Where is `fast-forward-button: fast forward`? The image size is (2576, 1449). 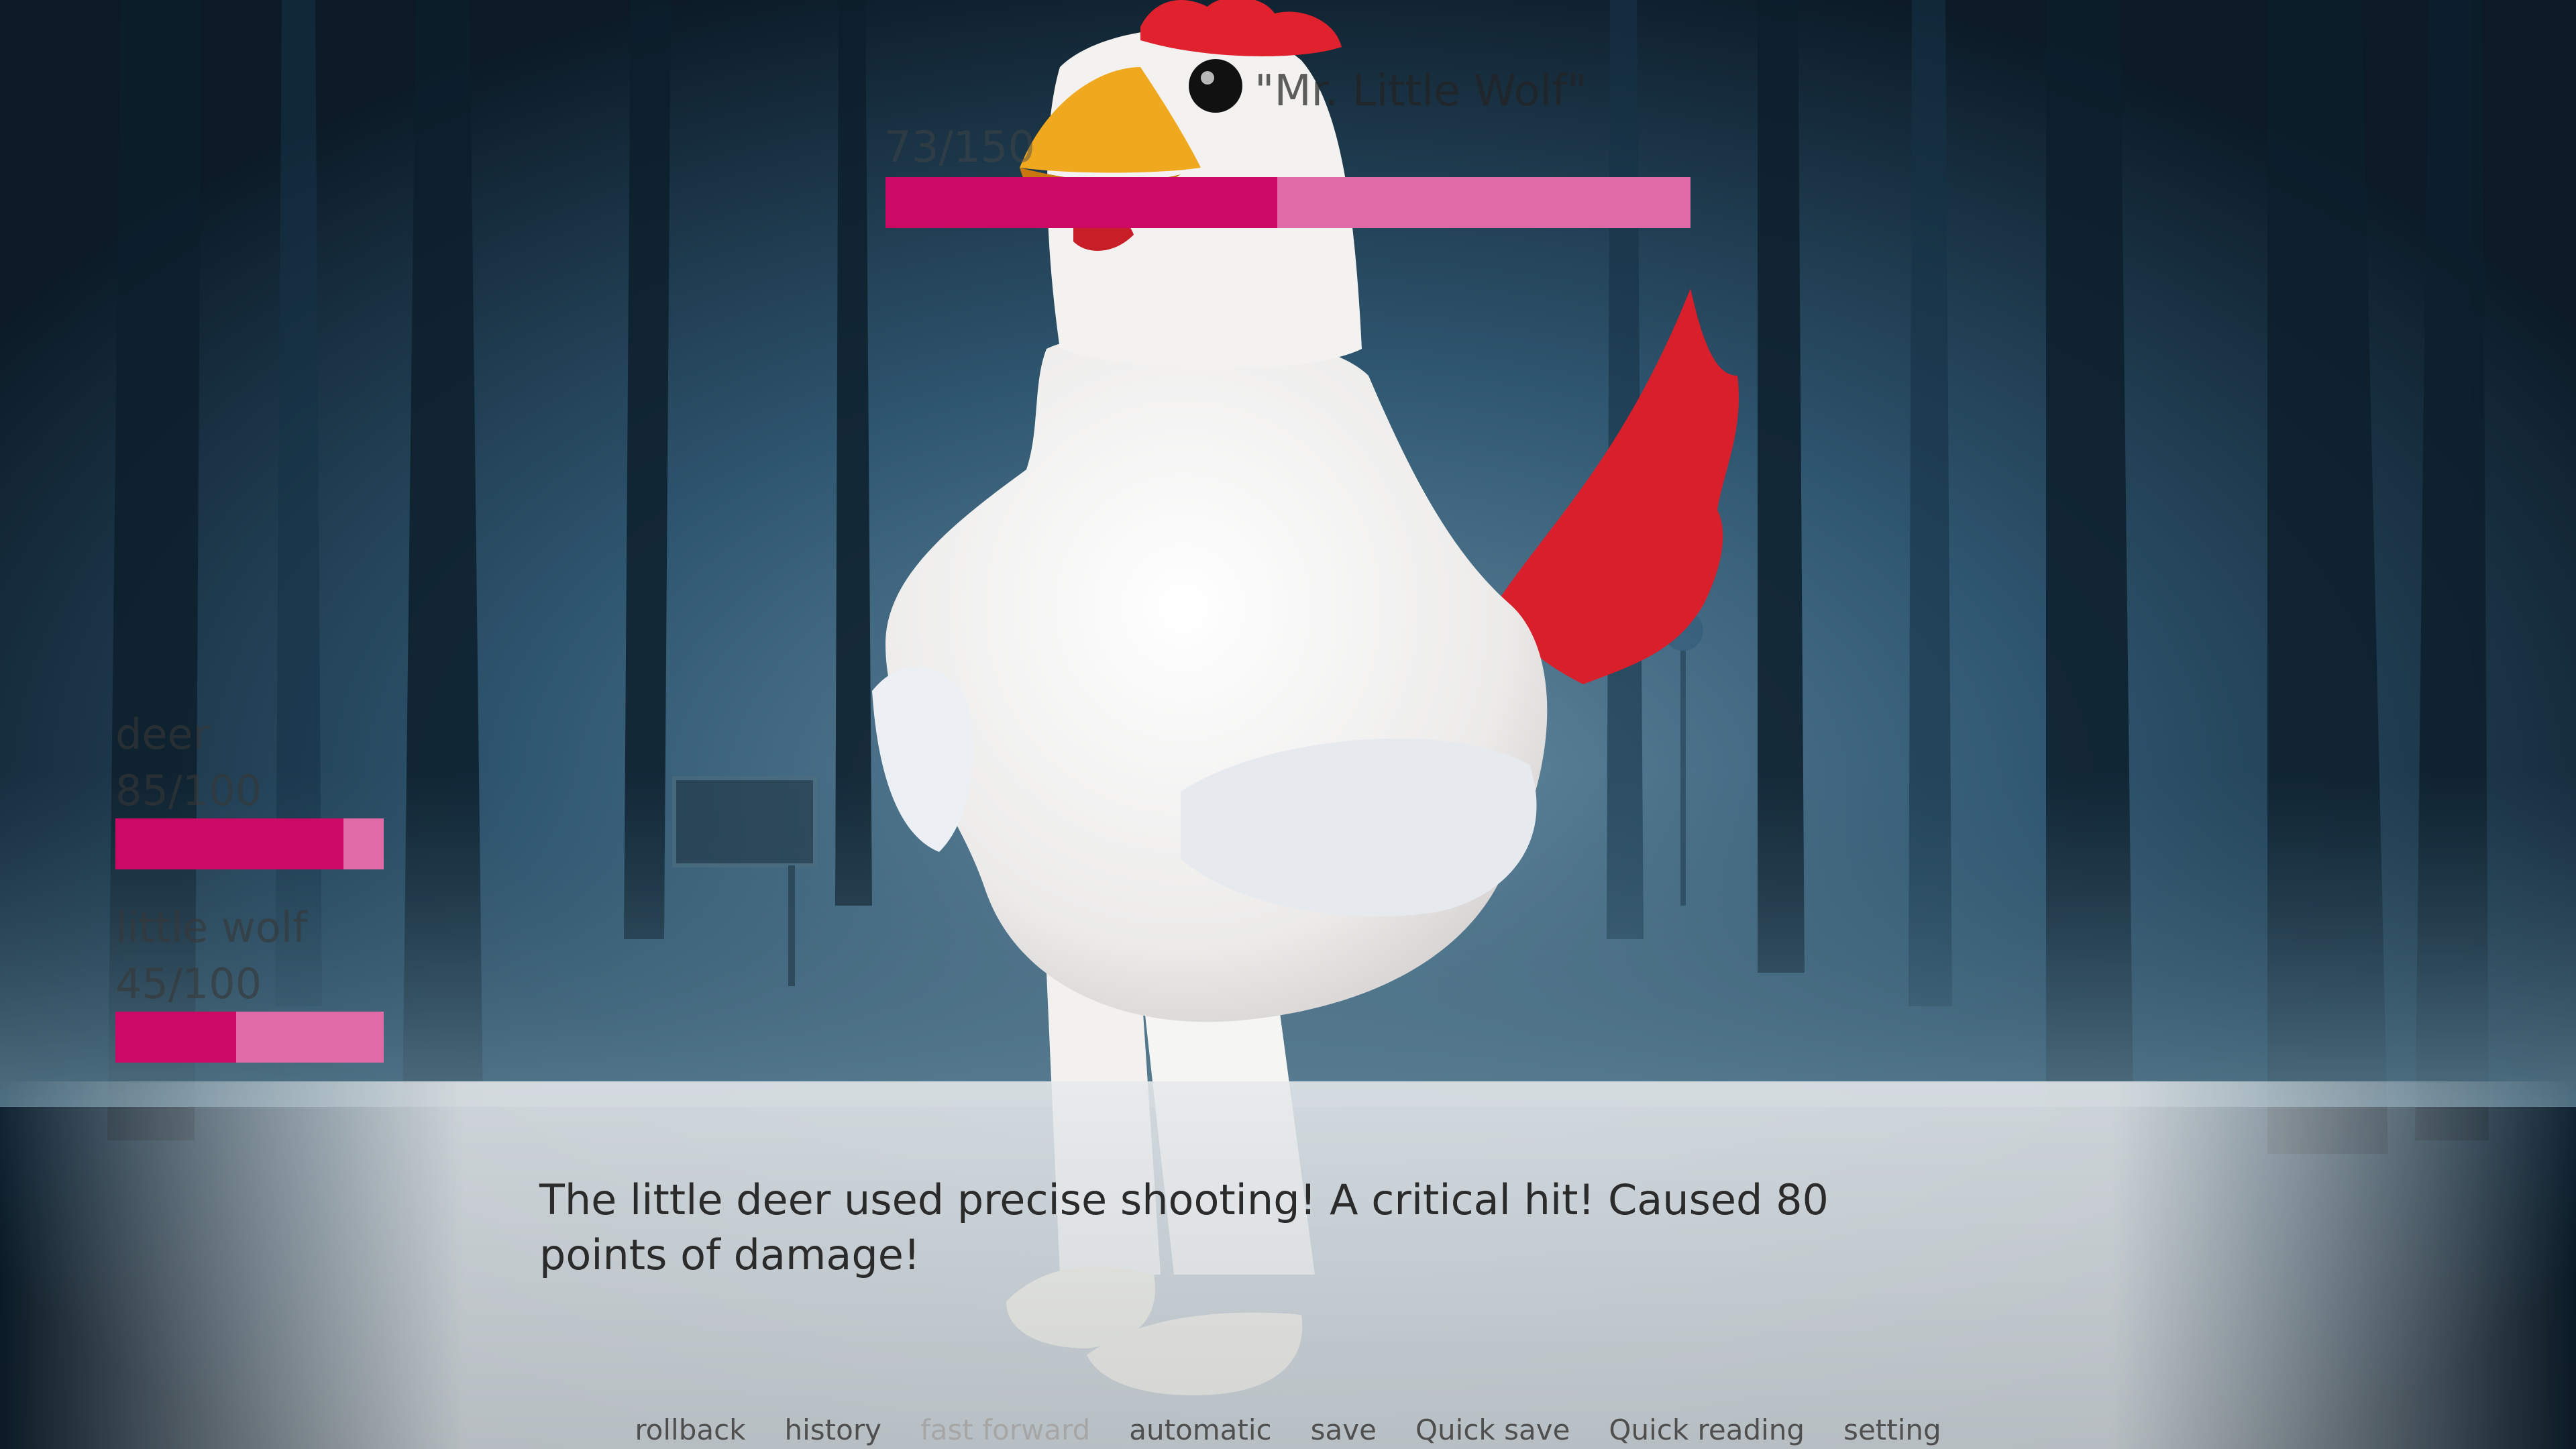
fast-forward-button: fast forward is located at coordinates (1005, 1430).